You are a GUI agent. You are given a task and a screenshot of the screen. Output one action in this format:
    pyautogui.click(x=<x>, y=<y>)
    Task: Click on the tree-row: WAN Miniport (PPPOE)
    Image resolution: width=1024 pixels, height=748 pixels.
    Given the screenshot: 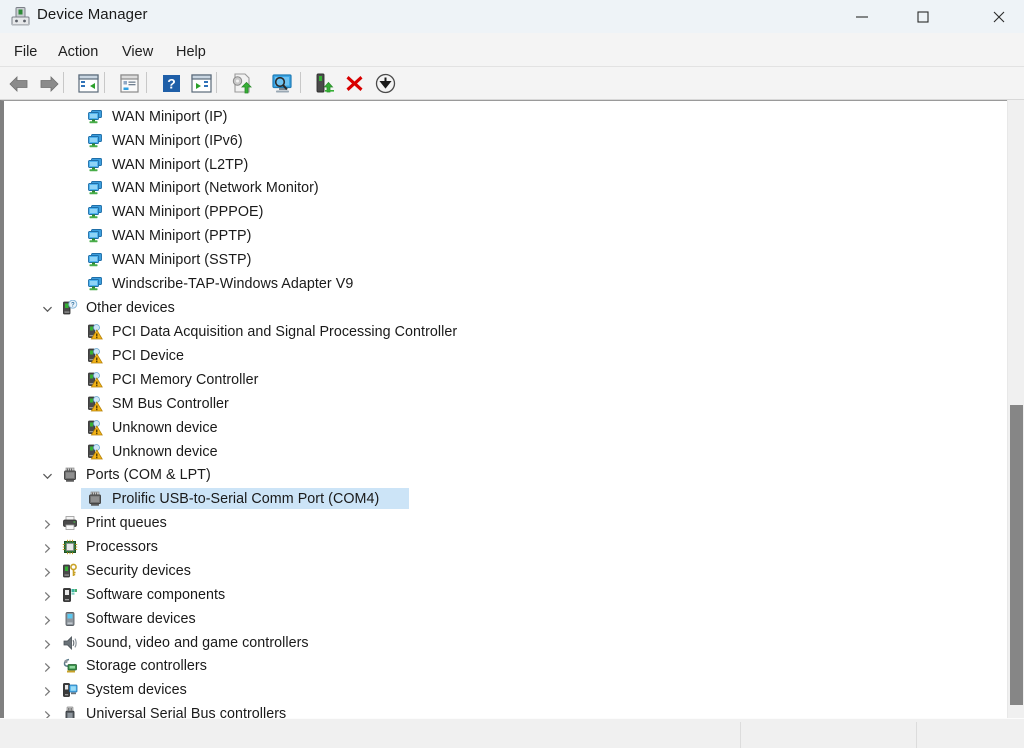 What is the action you would take?
    pyautogui.click(x=502, y=212)
    